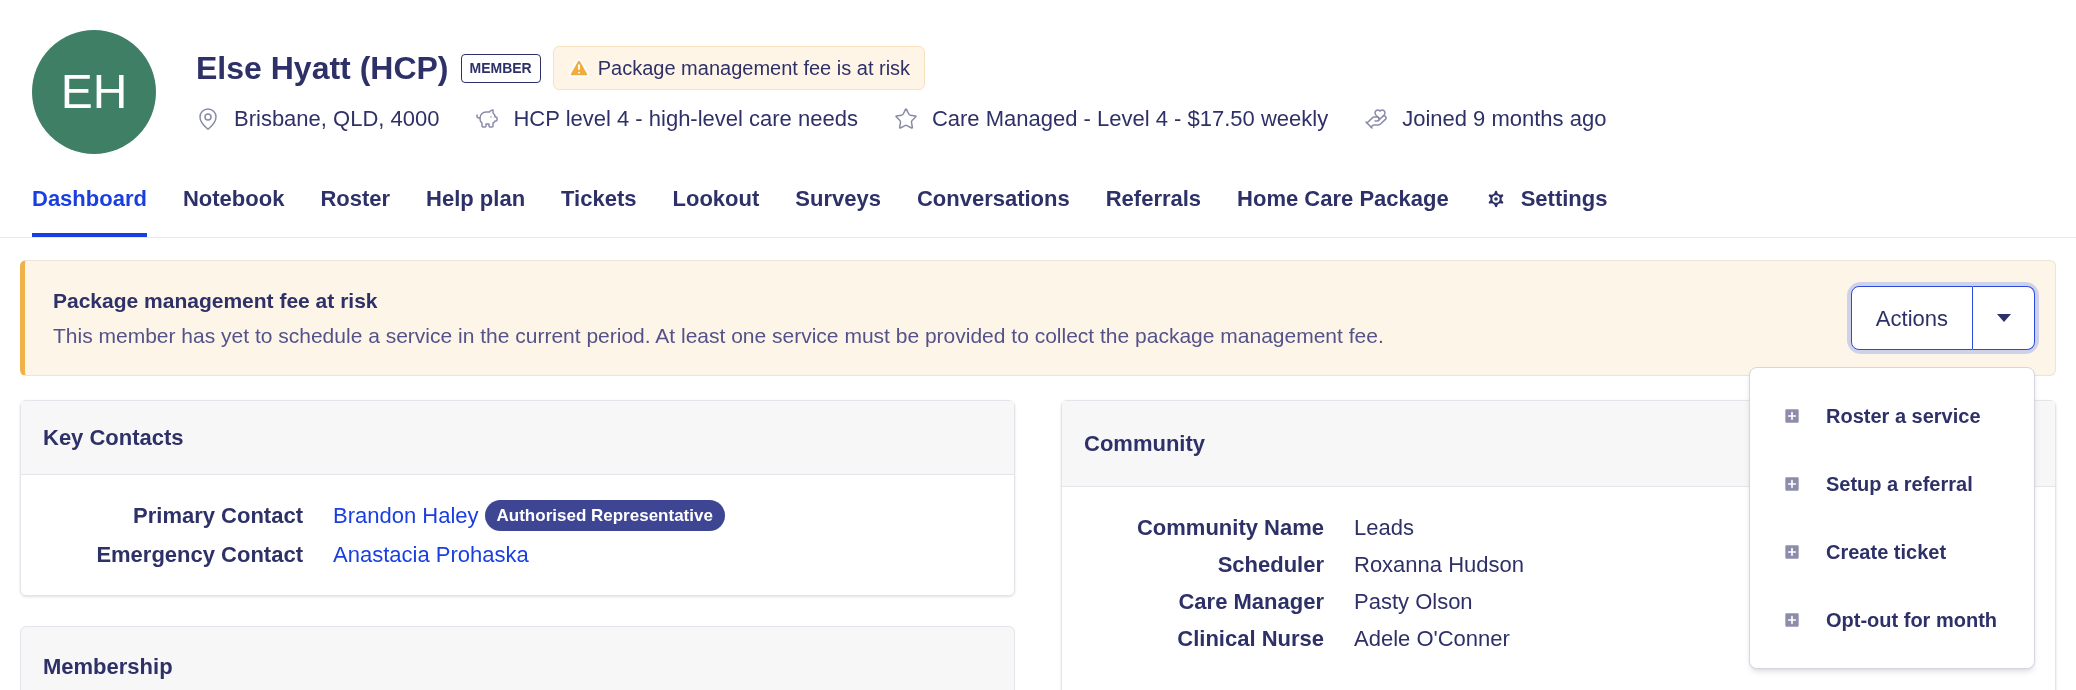 The image size is (2076, 690). I want to click on member-badge: MEMBER, so click(500, 68).